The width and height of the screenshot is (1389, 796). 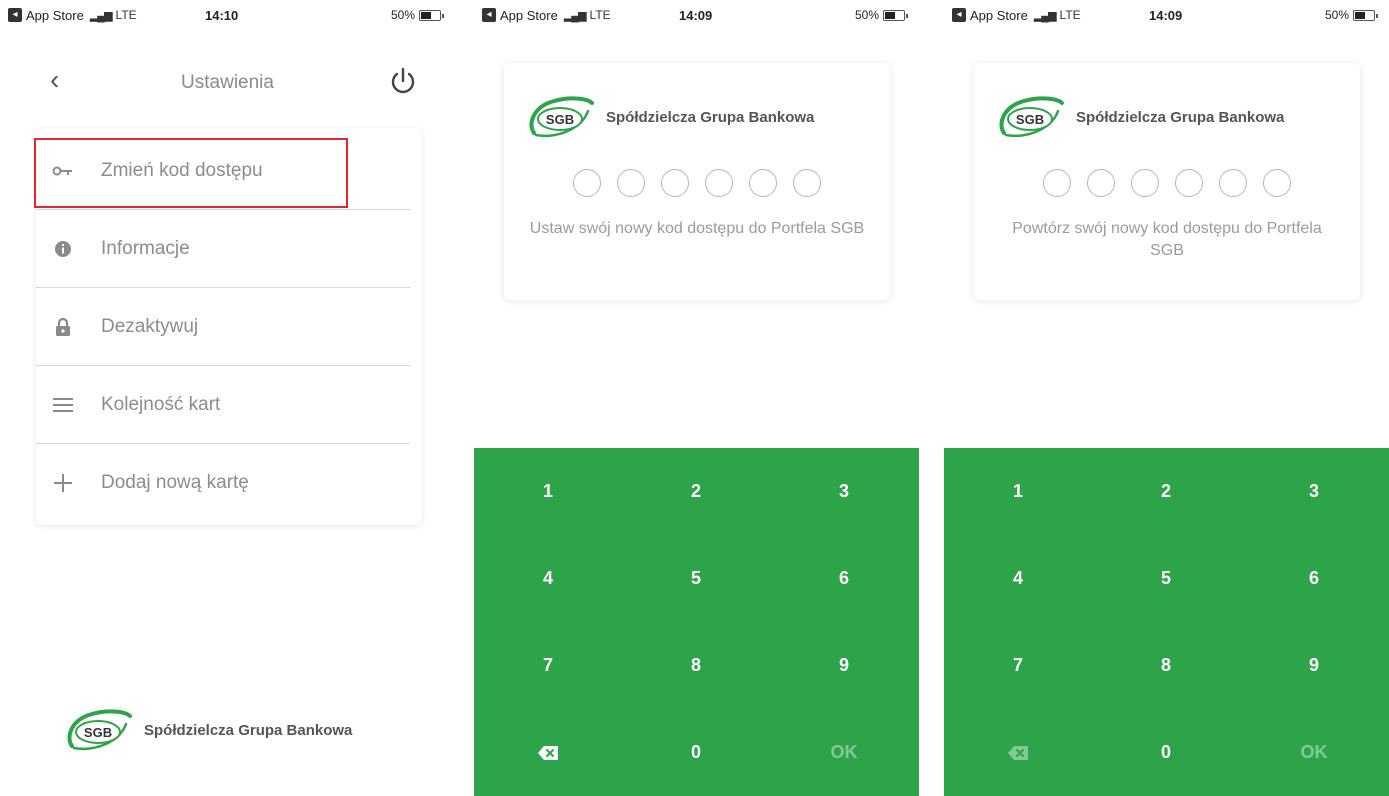 What do you see at coordinates (229, 327) in the screenshot?
I see `menu-item-deactivate: Dezaktywuj` at bounding box center [229, 327].